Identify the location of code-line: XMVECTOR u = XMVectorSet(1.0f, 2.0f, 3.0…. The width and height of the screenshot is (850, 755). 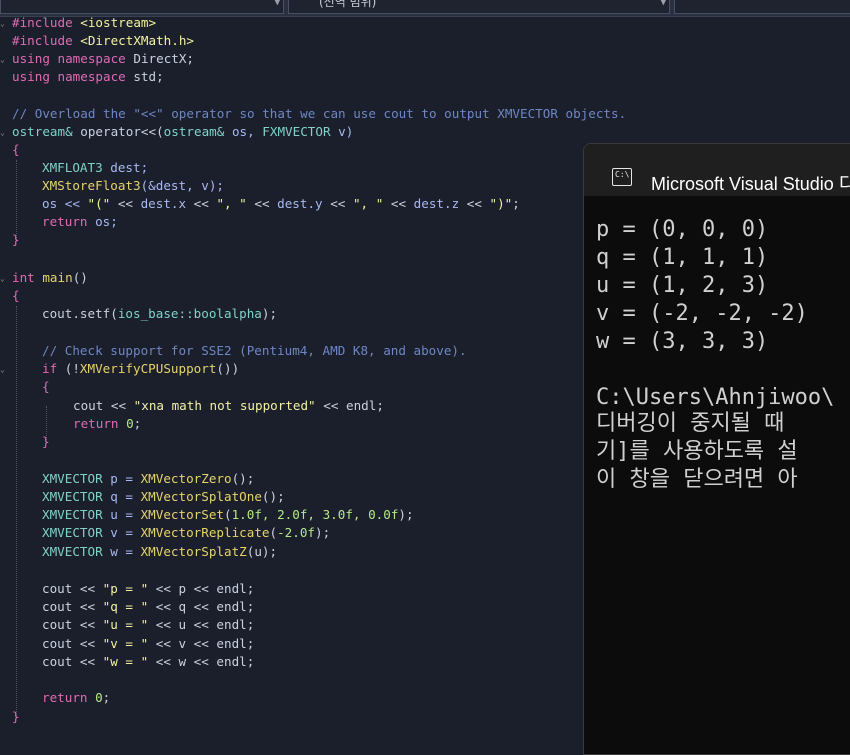
(228, 514).